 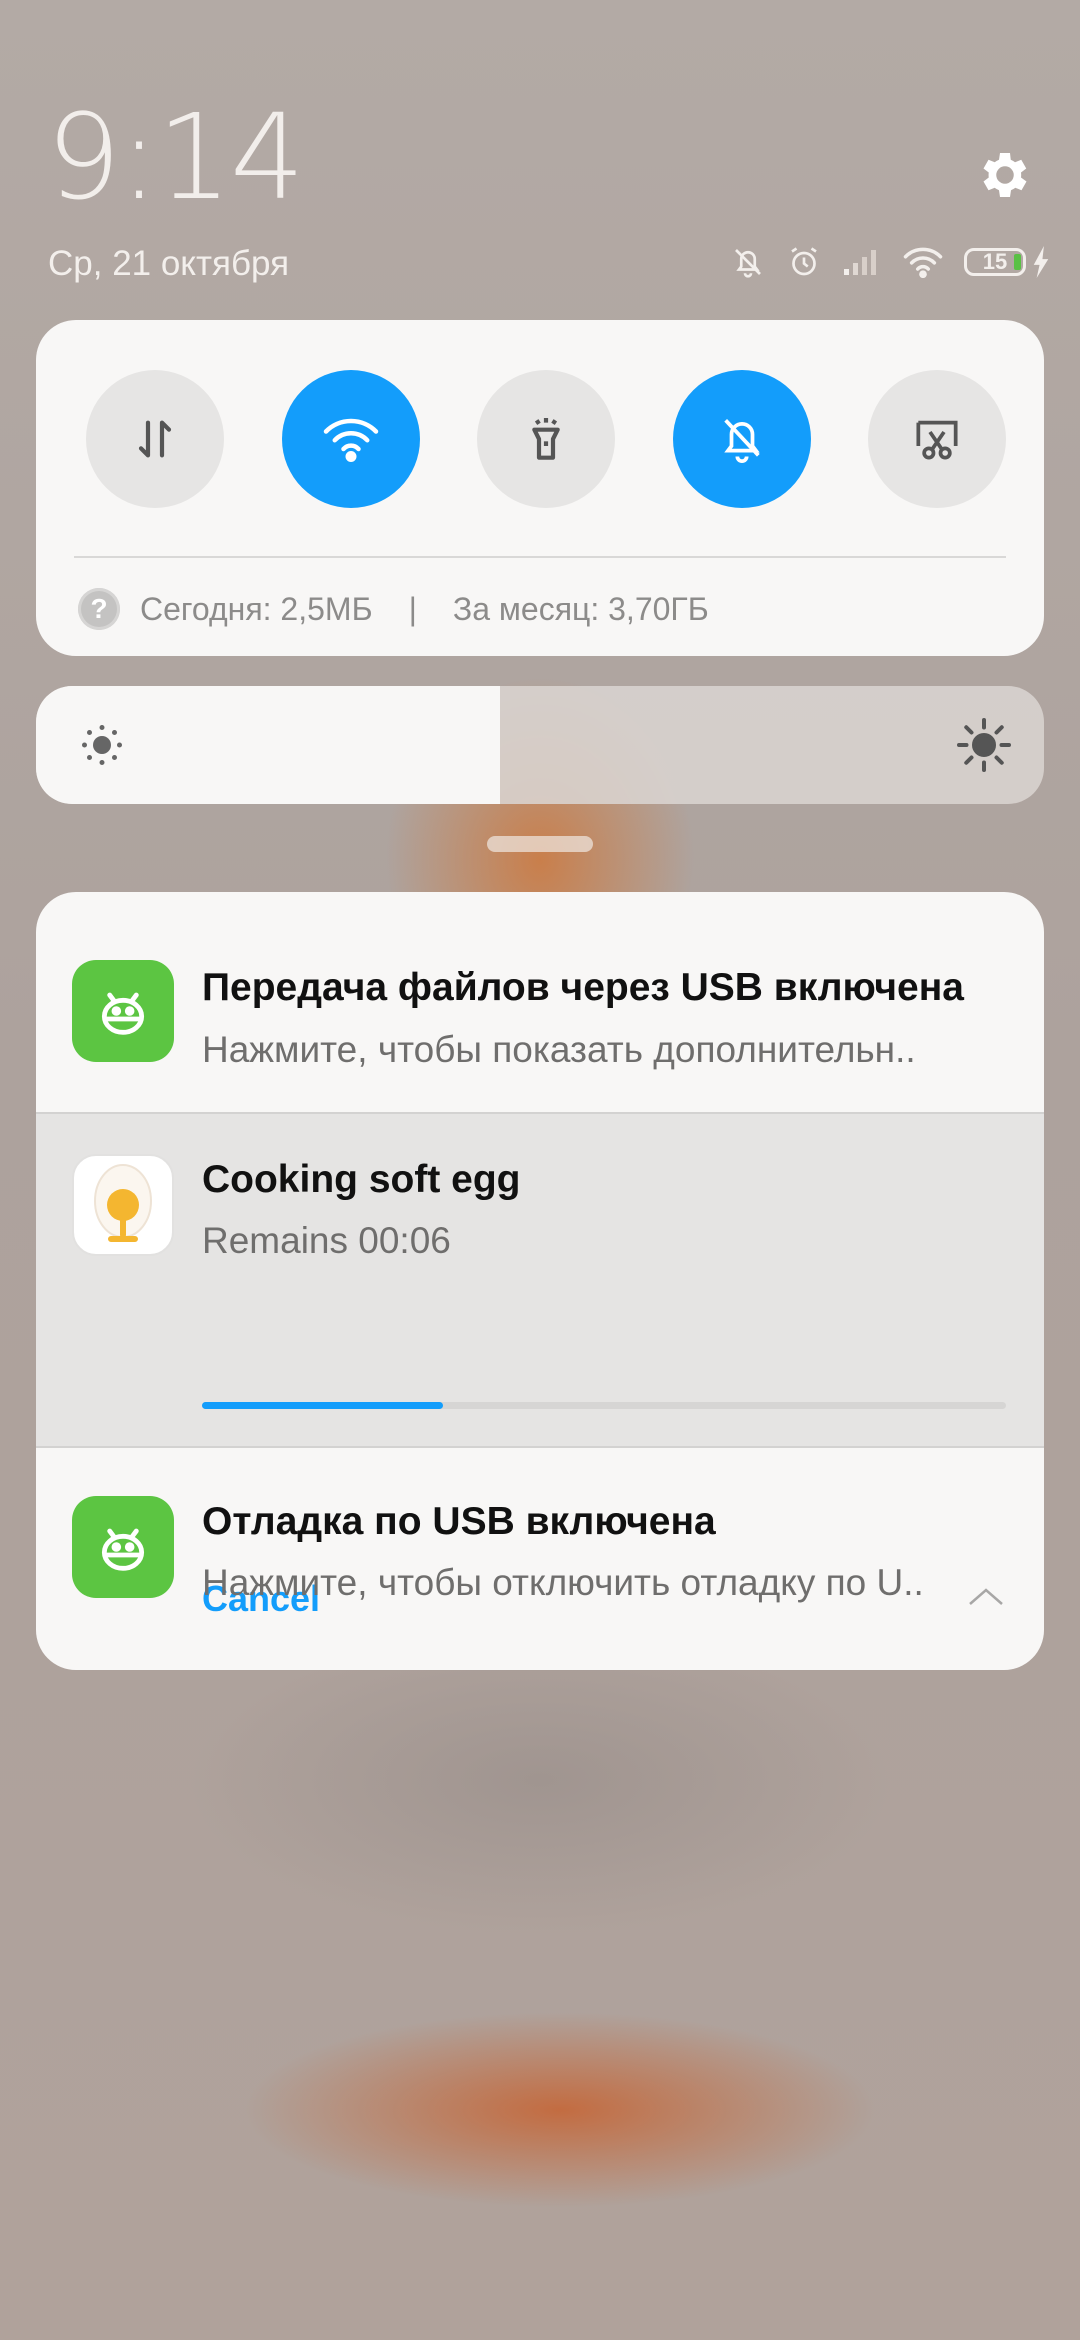 What do you see at coordinates (604, 1405) in the screenshot?
I see `timer-progress-bar` at bounding box center [604, 1405].